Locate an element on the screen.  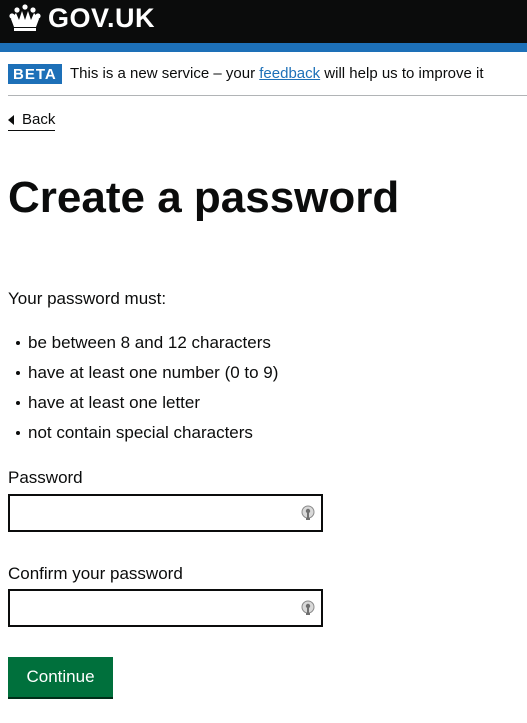
logo-text: GOV.UK is located at coordinates (102, 18).